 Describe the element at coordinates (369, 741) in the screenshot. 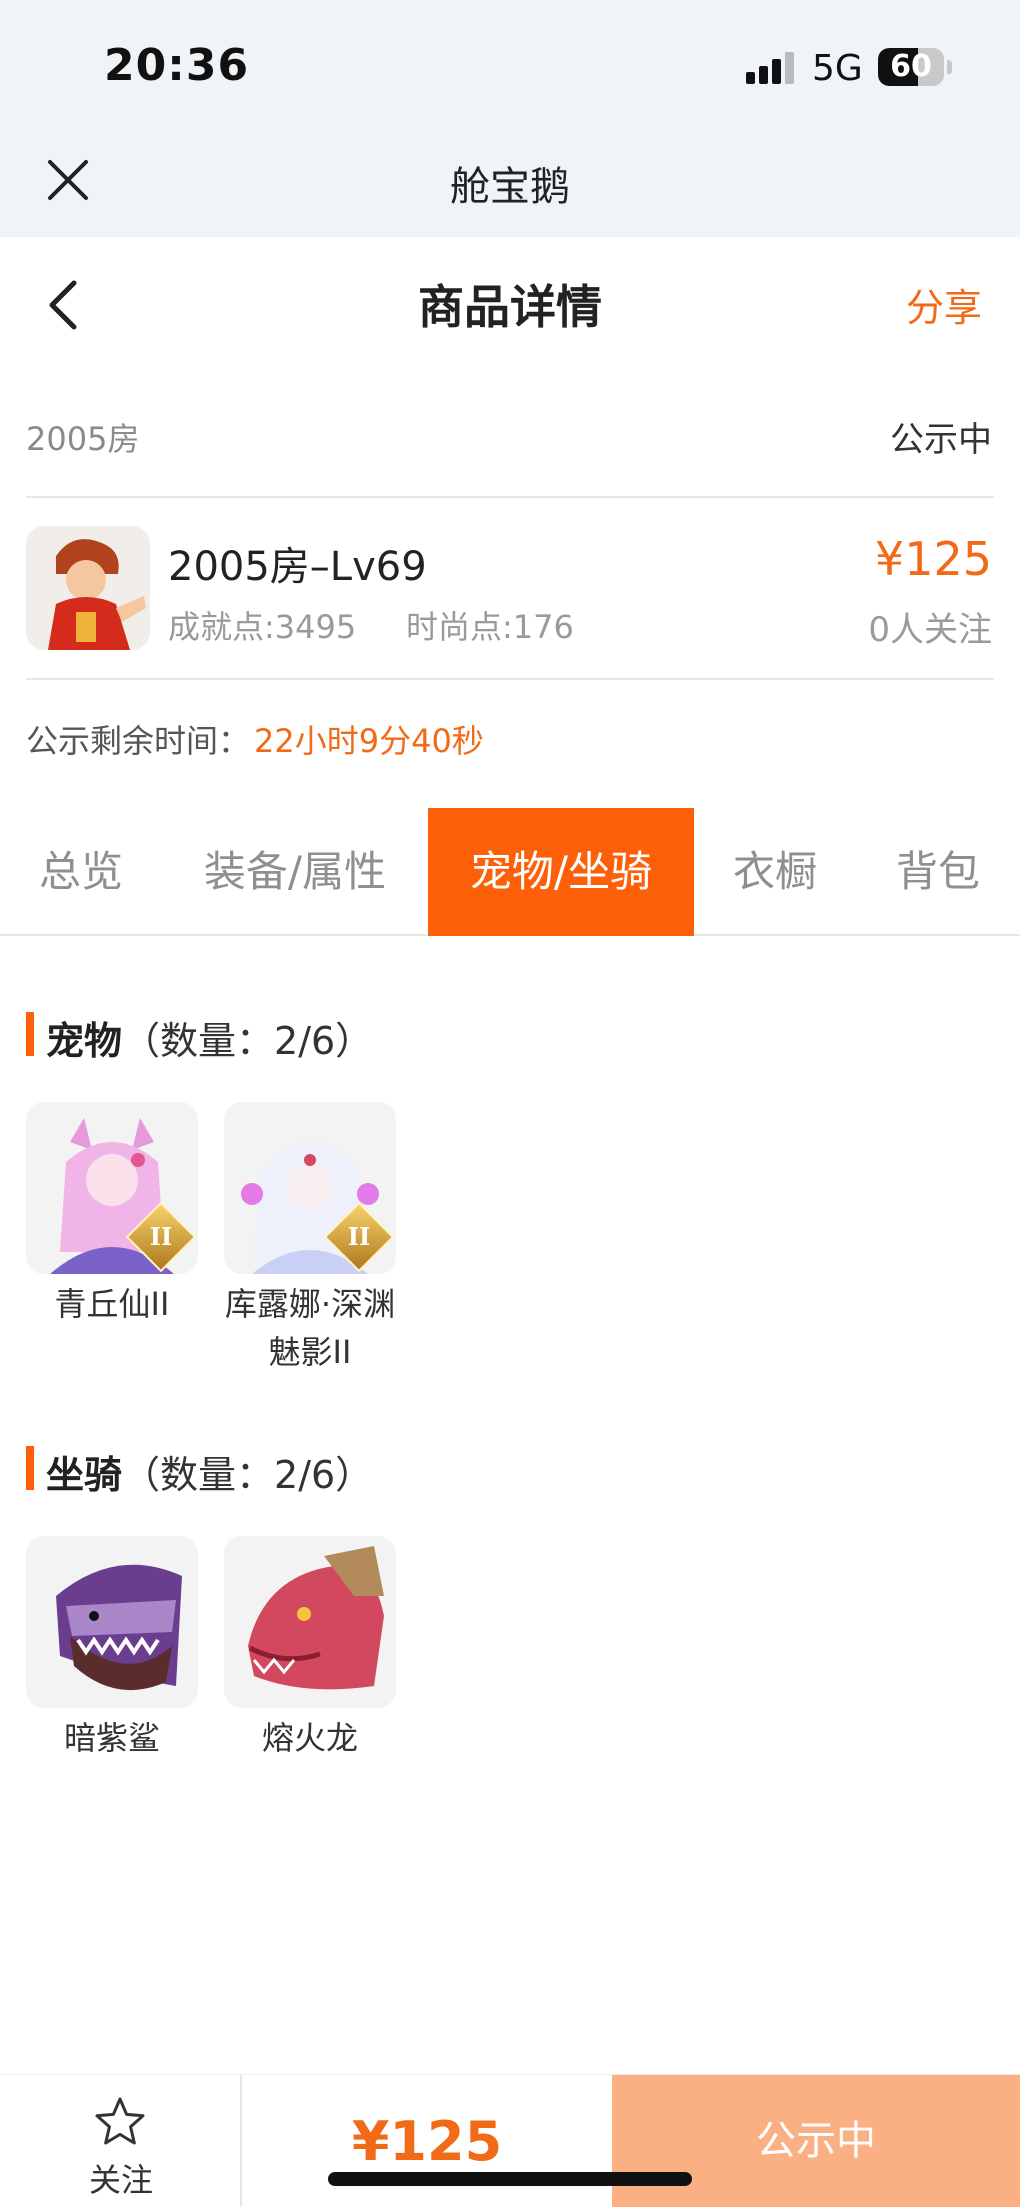

I see `countdown-value: 22小时9分40秒` at that location.